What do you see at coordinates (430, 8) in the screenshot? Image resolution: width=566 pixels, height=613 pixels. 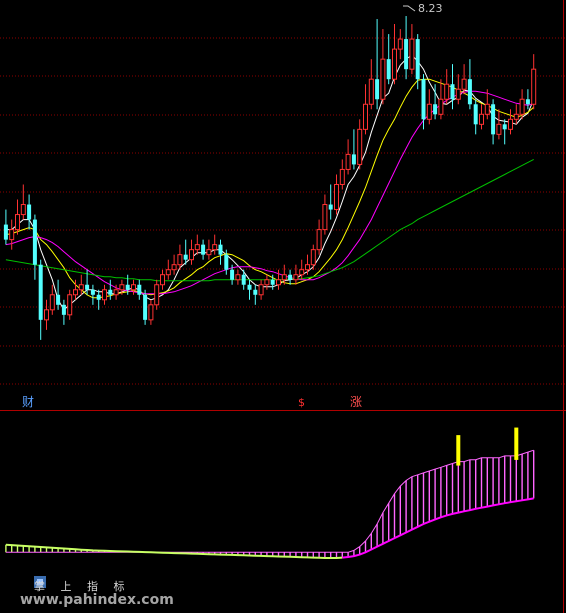 I see `high-price-label: 8.23` at bounding box center [430, 8].